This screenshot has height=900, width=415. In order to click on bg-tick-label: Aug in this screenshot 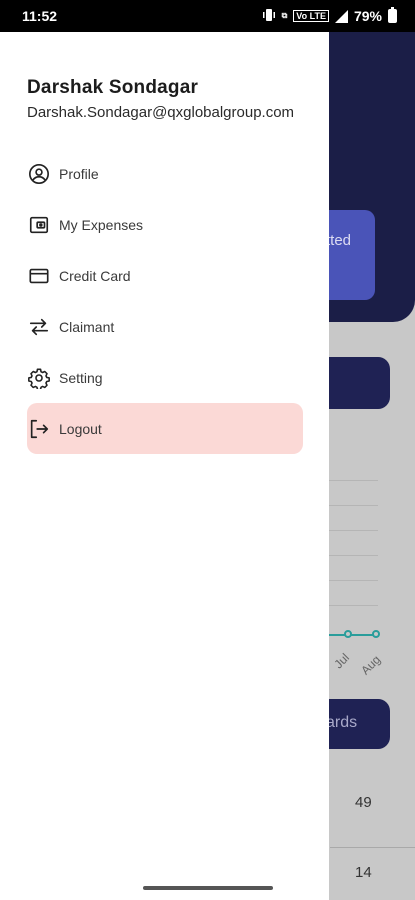, I will do `click(371, 665)`.